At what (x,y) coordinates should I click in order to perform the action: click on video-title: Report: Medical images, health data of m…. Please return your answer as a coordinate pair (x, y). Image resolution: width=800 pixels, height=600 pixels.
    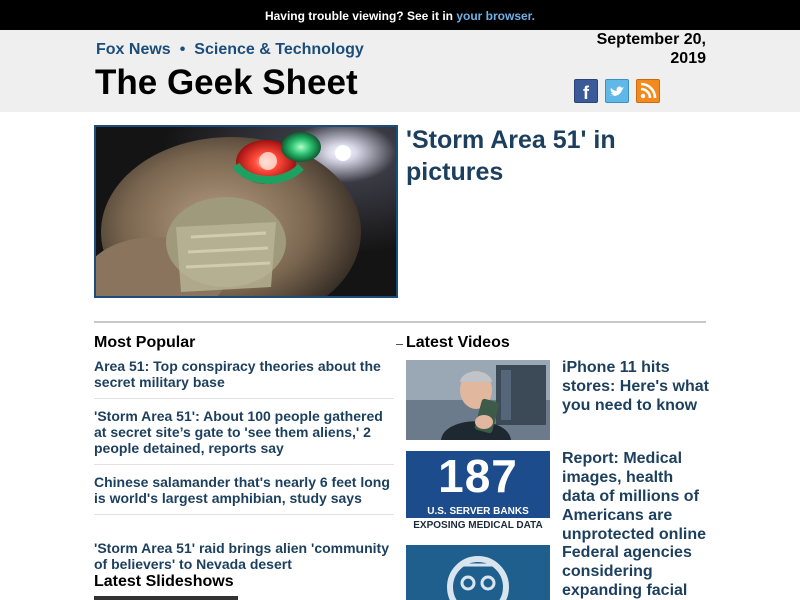
    Looking at the image, I should click on (636, 496).